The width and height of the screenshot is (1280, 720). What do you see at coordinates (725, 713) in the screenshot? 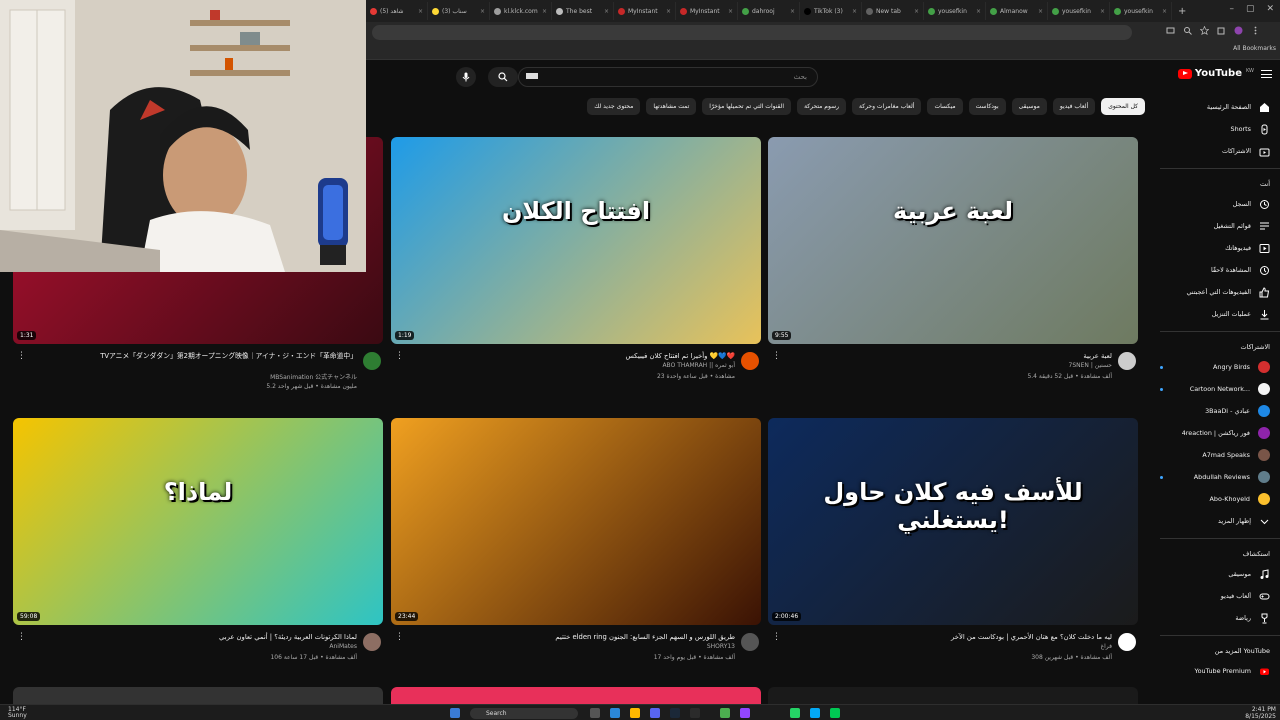
I see `chrome-icon` at bounding box center [725, 713].